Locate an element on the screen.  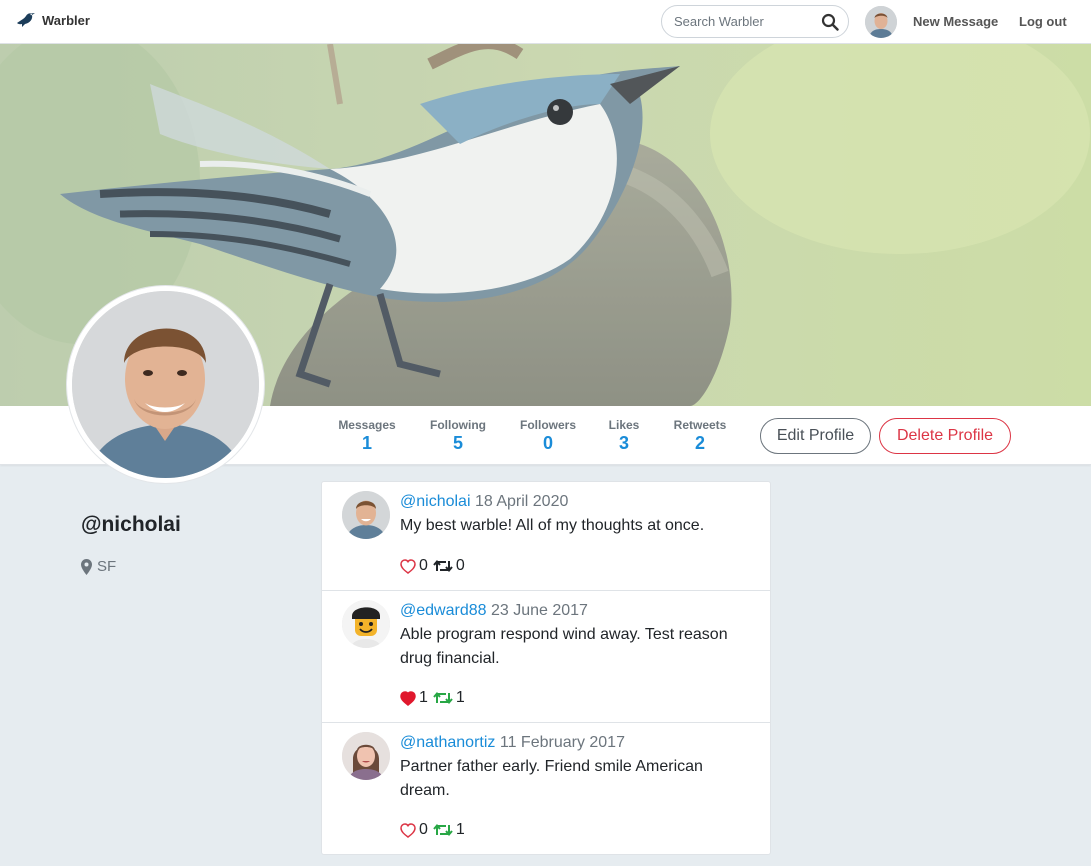
like-button: 1 is located at coordinates (414, 698).